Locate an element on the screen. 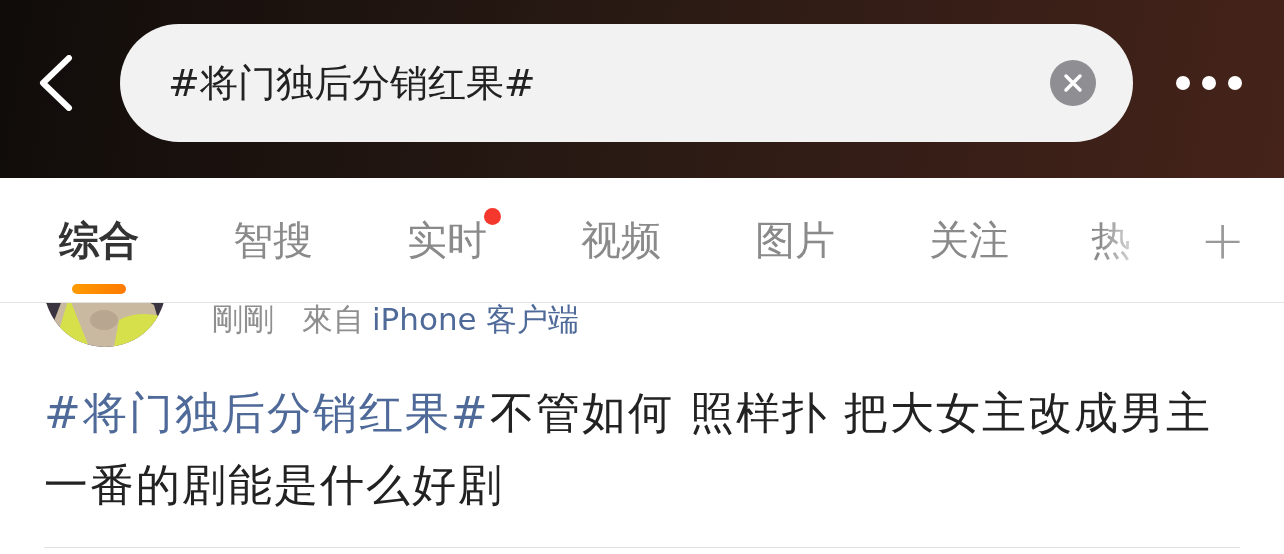 The image size is (1284, 554). clear-icon is located at coordinates (1073, 83).